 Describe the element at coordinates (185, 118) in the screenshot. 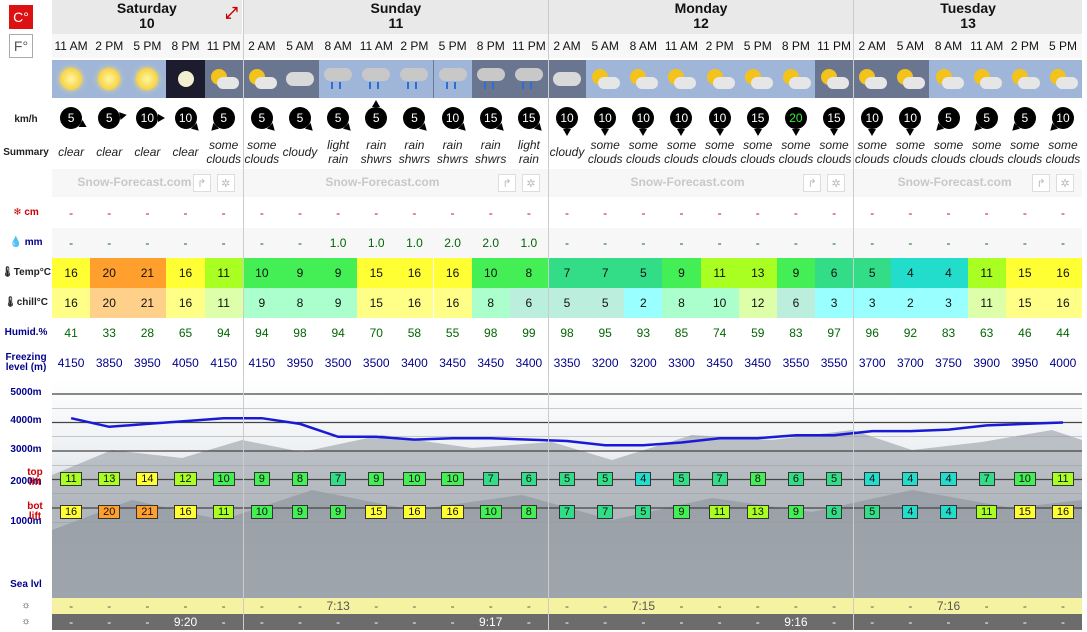

I see `wind-cell: 10` at that location.